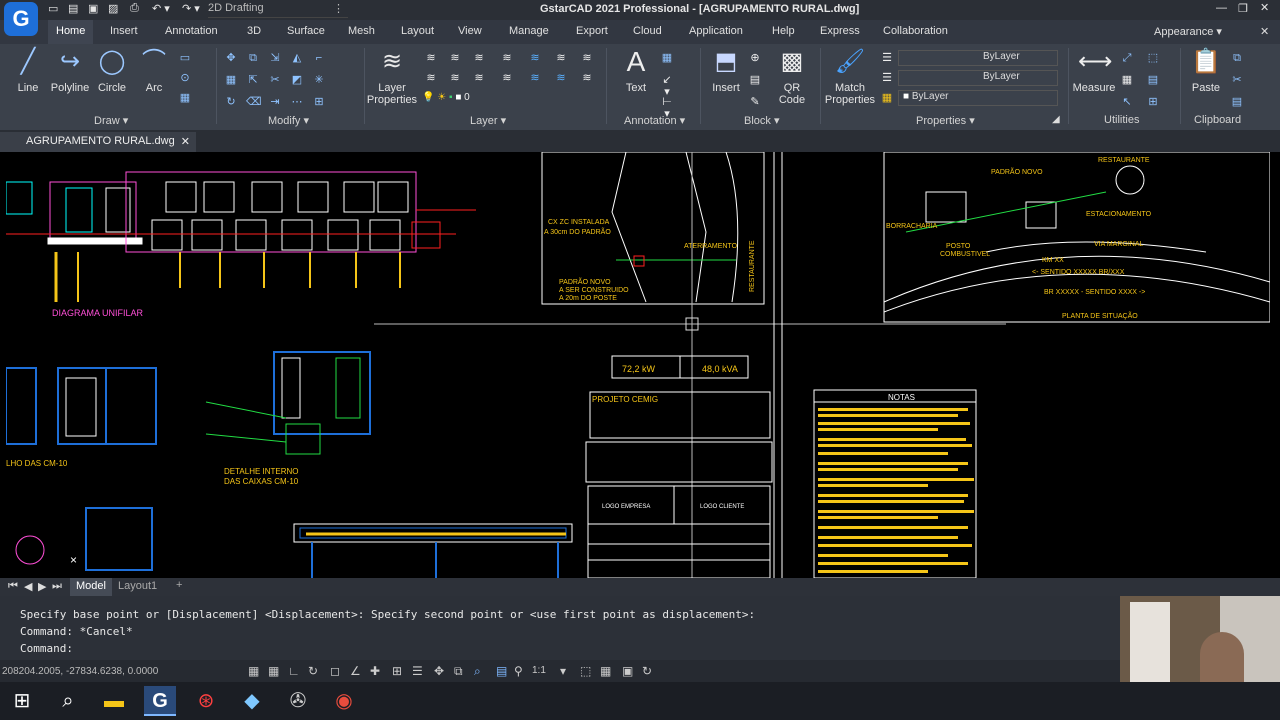  I want to click on arc-icon: ⌒, so click(154, 62).